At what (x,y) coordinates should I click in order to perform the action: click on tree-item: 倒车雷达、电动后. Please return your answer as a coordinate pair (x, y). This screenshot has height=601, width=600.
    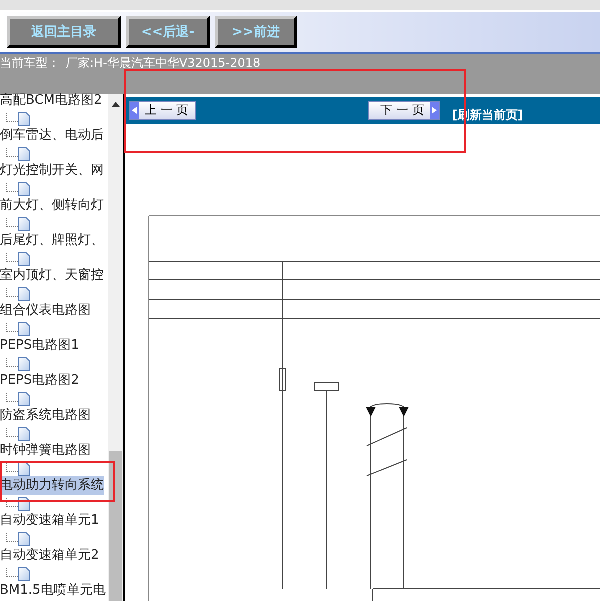
    Looking at the image, I should click on (52, 135).